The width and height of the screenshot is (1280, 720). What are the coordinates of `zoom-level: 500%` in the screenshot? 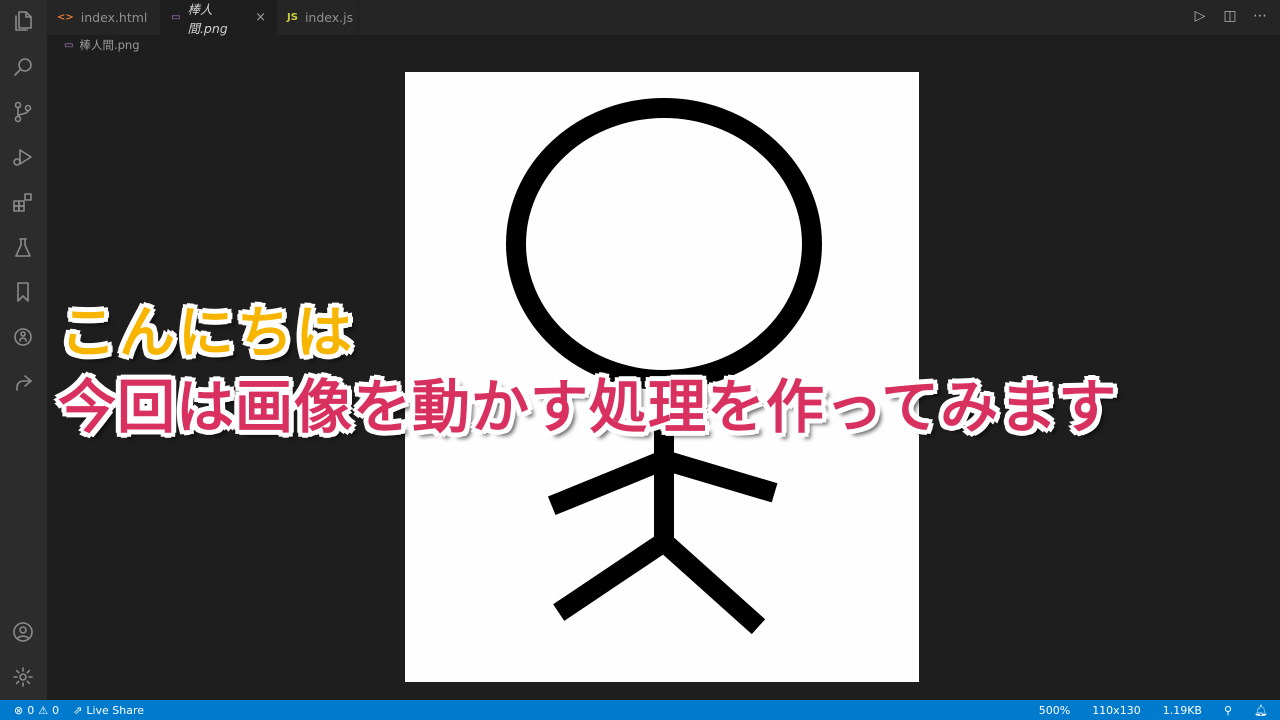 It's located at (1054, 710).